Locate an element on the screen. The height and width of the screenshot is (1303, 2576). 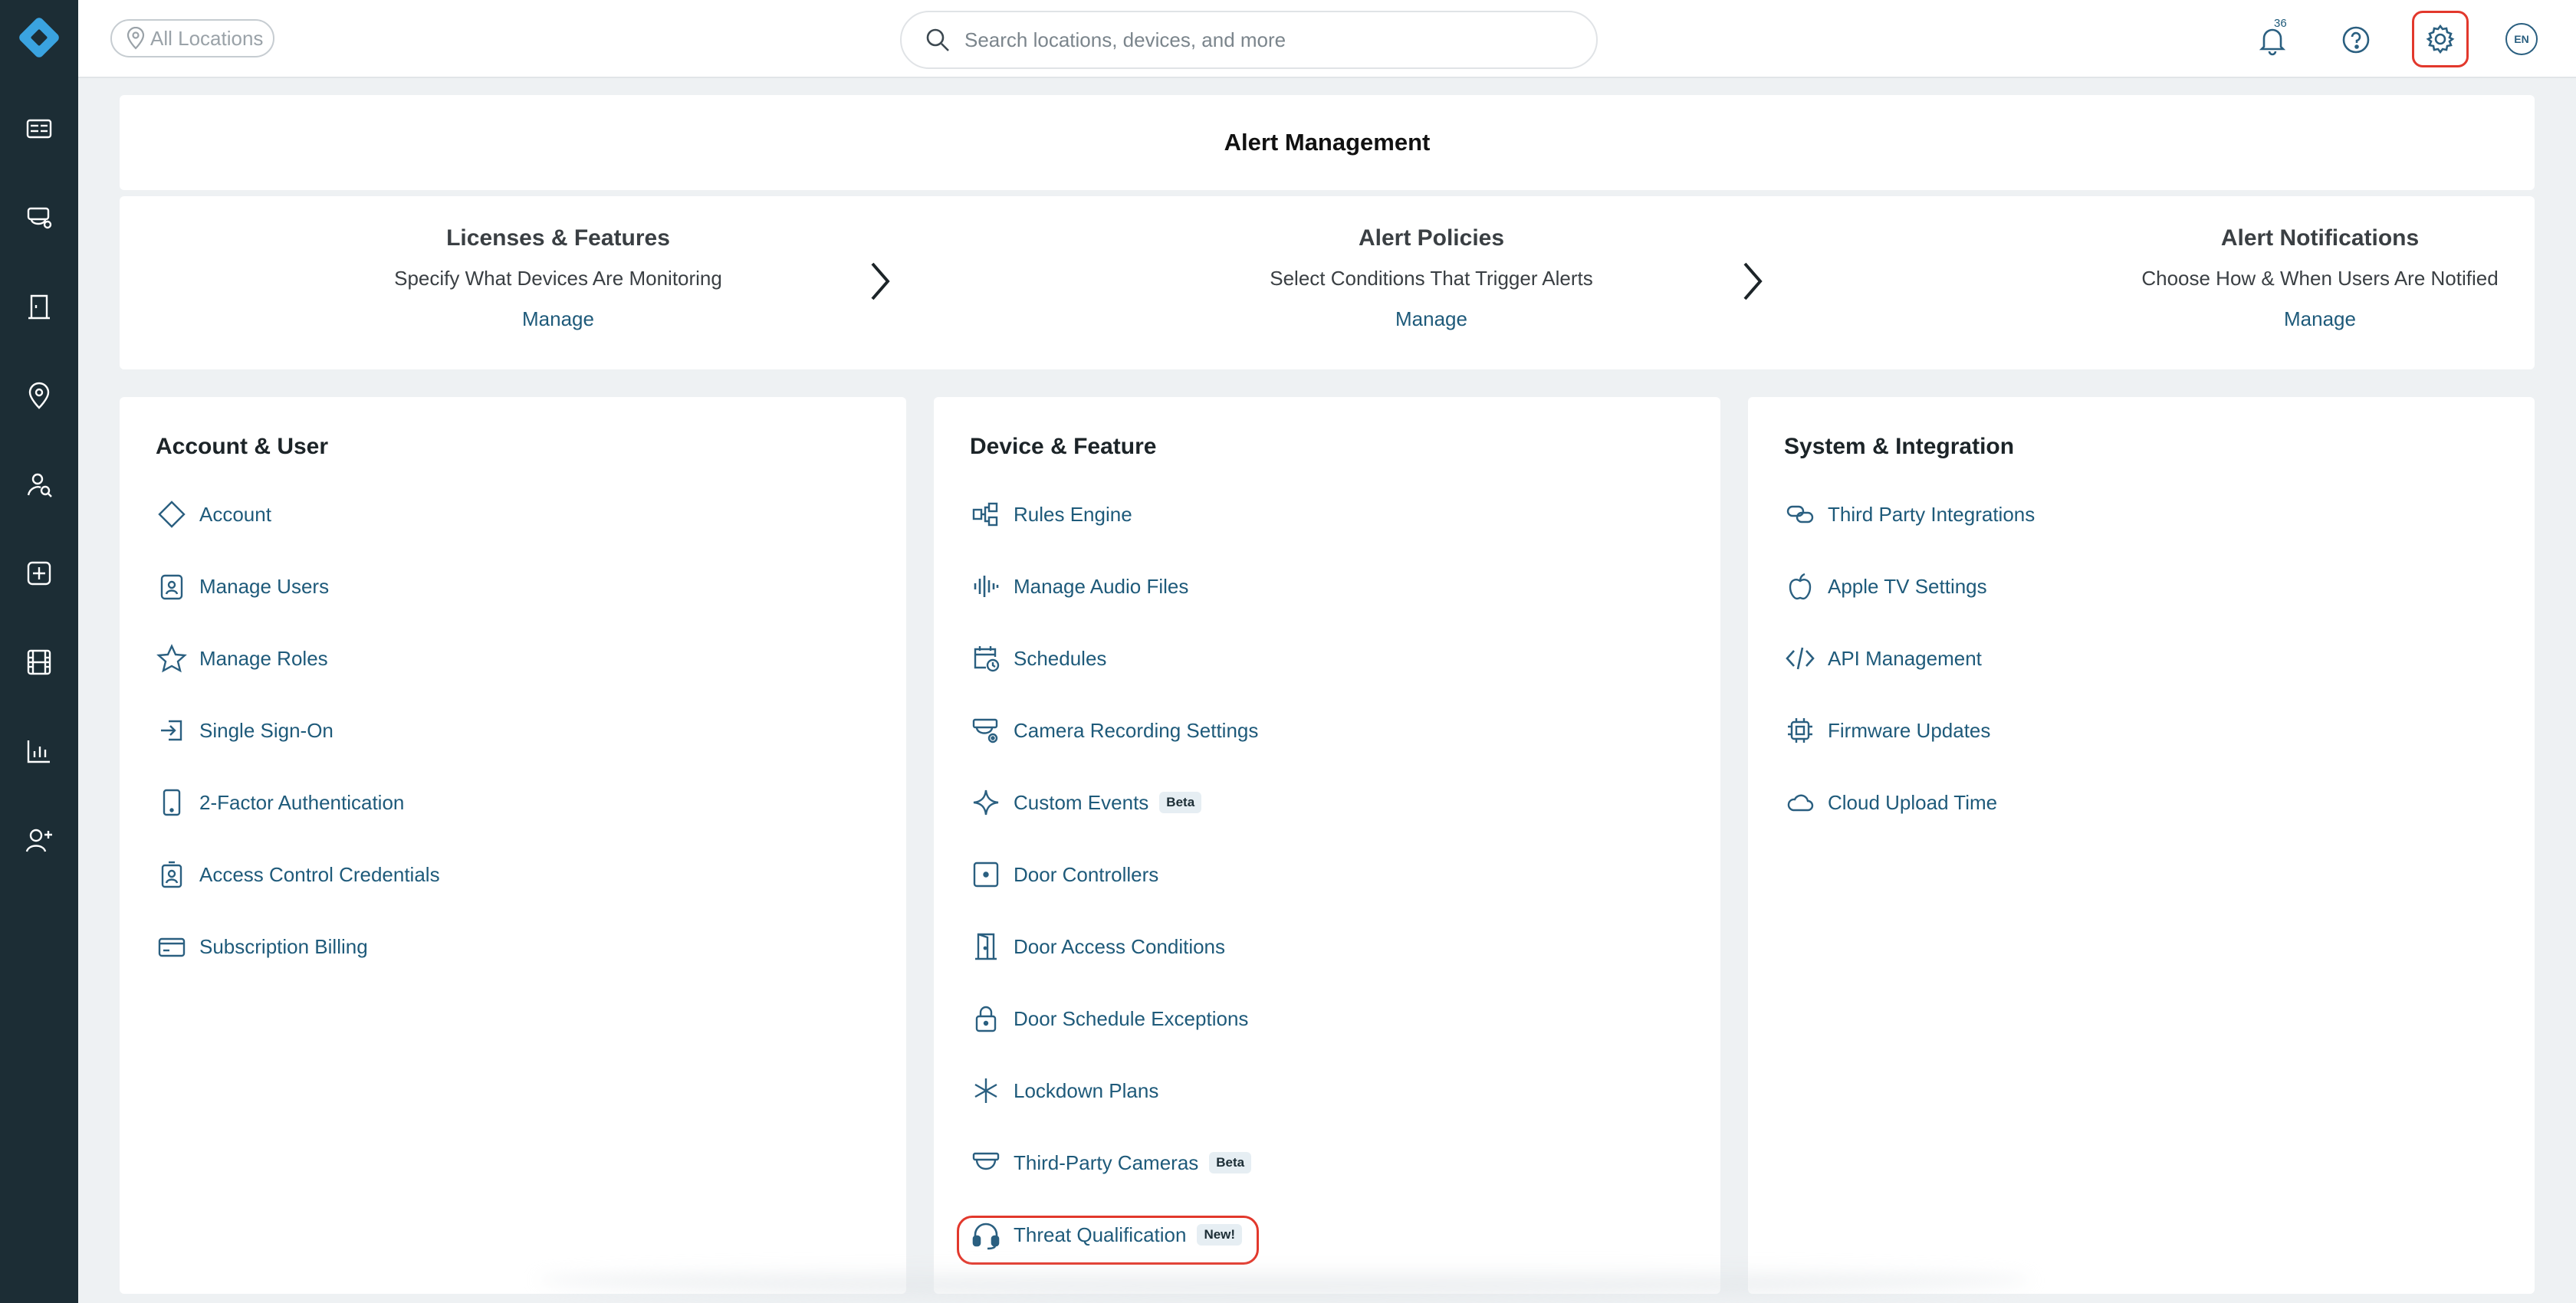
camera-recording-settings-link: Camera Recording Settings is located at coordinates (1113, 730).